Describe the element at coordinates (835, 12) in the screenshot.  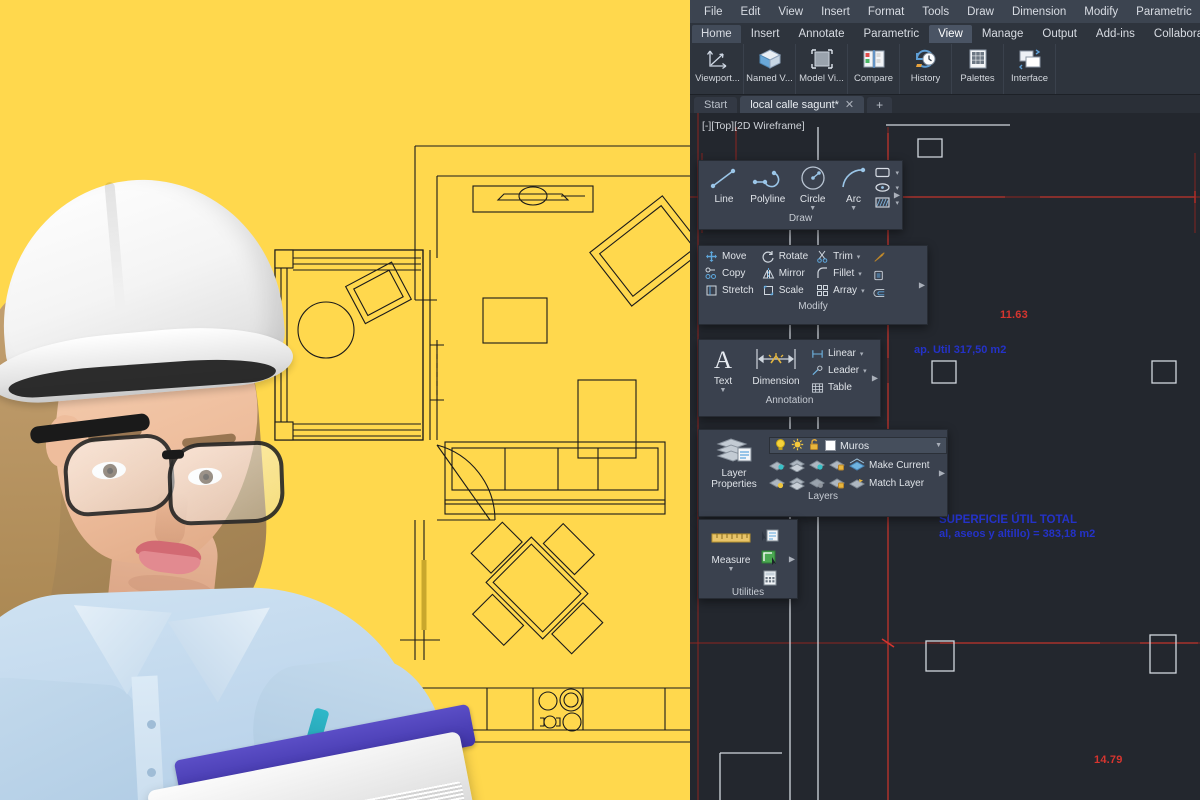
I see `menu-item-insert: Insert` at that location.